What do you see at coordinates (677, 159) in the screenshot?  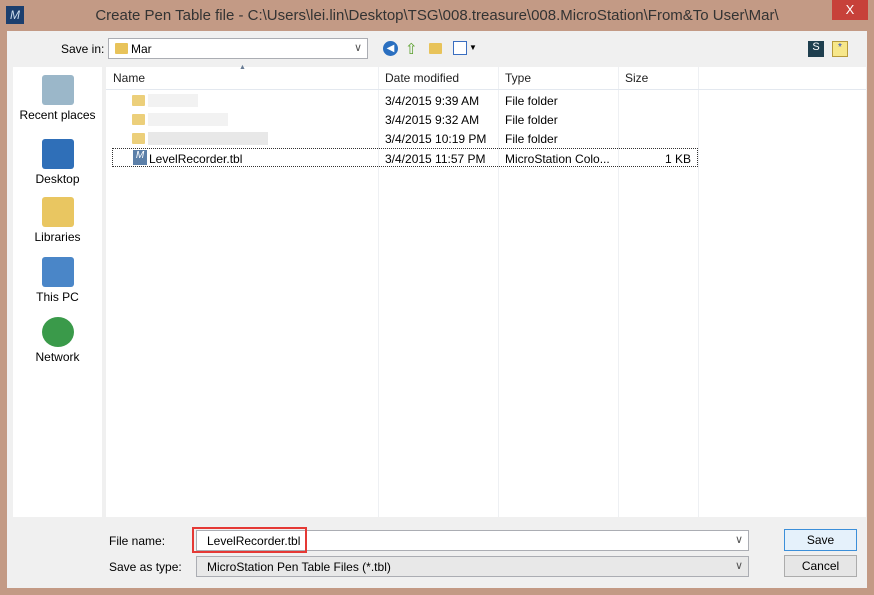 I see `row-size: 1 KB` at bounding box center [677, 159].